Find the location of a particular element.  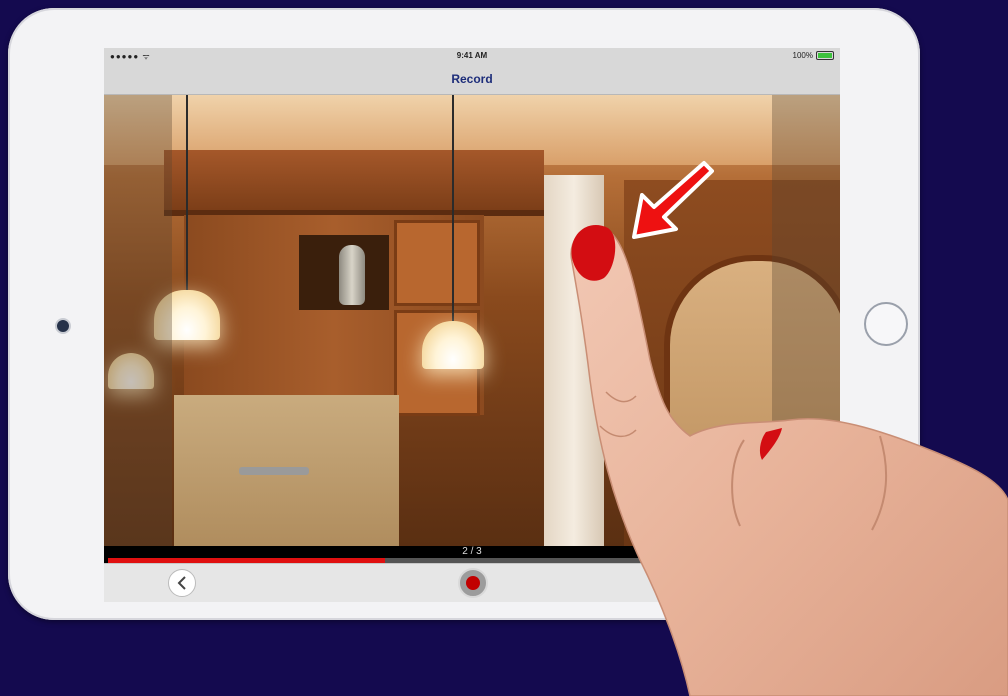

preview-overlay-left is located at coordinates (138, 320).